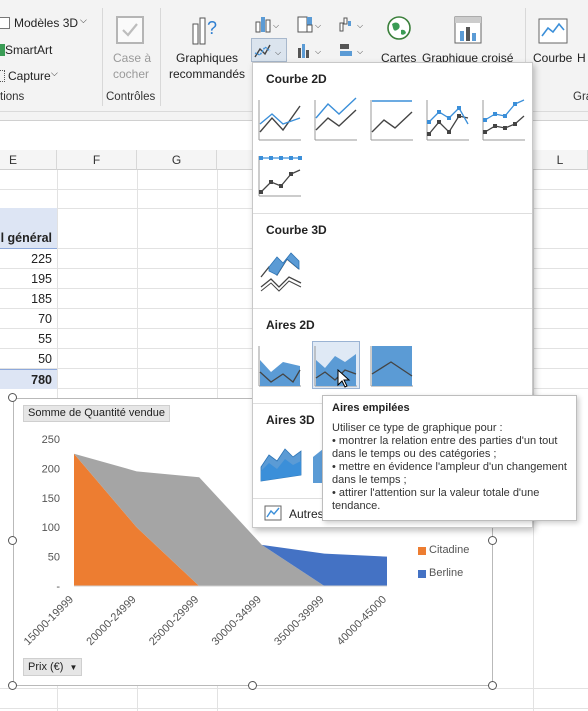 The image size is (588, 711). What do you see at coordinates (131, 74) in the screenshot?
I see `checkbox-button-line2: cocher` at bounding box center [131, 74].